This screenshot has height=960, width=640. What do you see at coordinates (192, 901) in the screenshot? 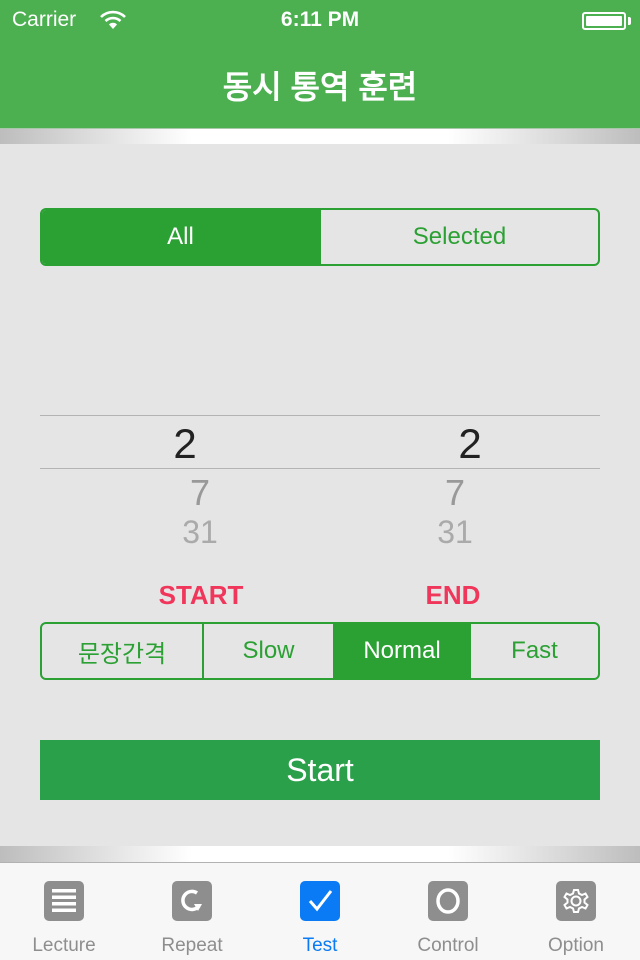
I see `repeat-icon` at bounding box center [192, 901].